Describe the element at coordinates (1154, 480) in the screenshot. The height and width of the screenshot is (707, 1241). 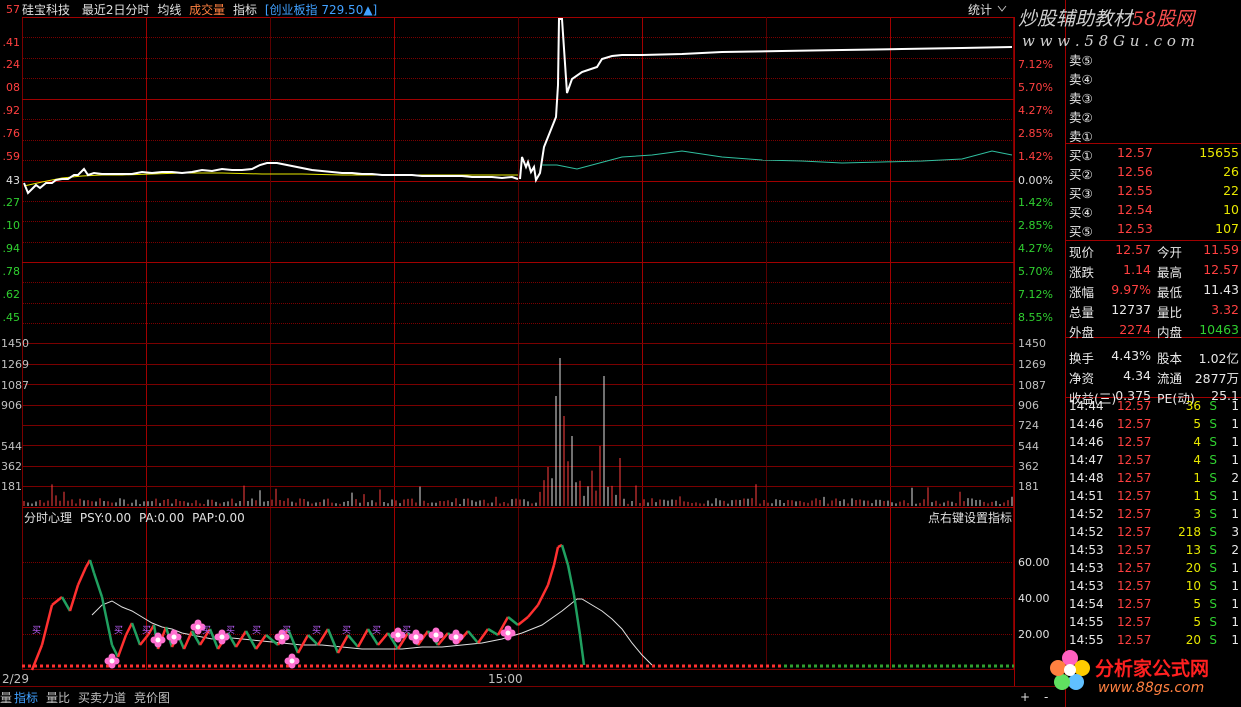
I see `tick-row: 14:48 12.57 1 S 2` at that location.